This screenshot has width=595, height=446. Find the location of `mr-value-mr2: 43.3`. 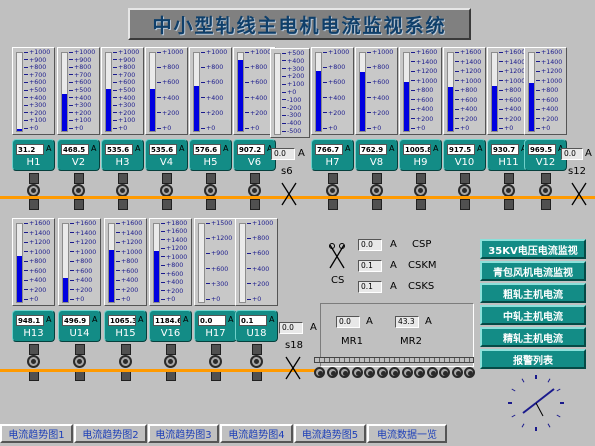

mr-value-mr2: 43.3 is located at coordinates (407, 322).